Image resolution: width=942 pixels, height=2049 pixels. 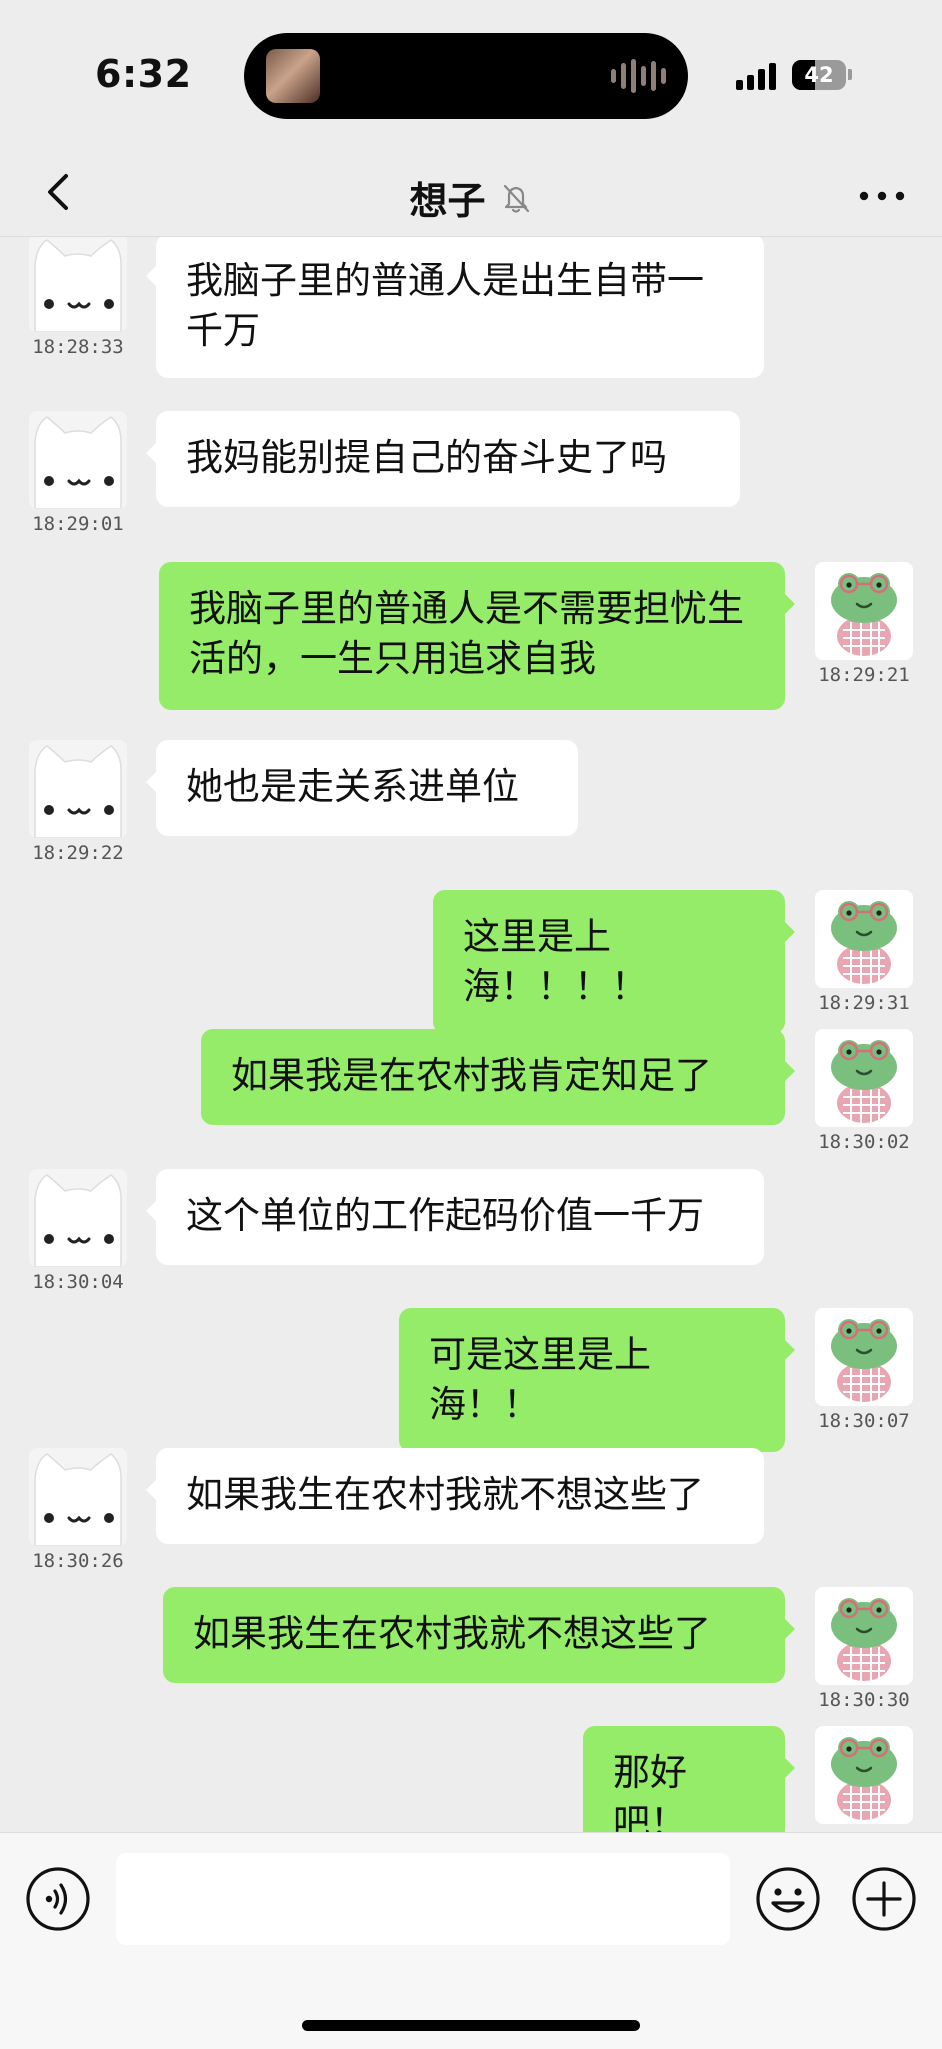 I want to click on dynamic-island, so click(x=466, y=76).